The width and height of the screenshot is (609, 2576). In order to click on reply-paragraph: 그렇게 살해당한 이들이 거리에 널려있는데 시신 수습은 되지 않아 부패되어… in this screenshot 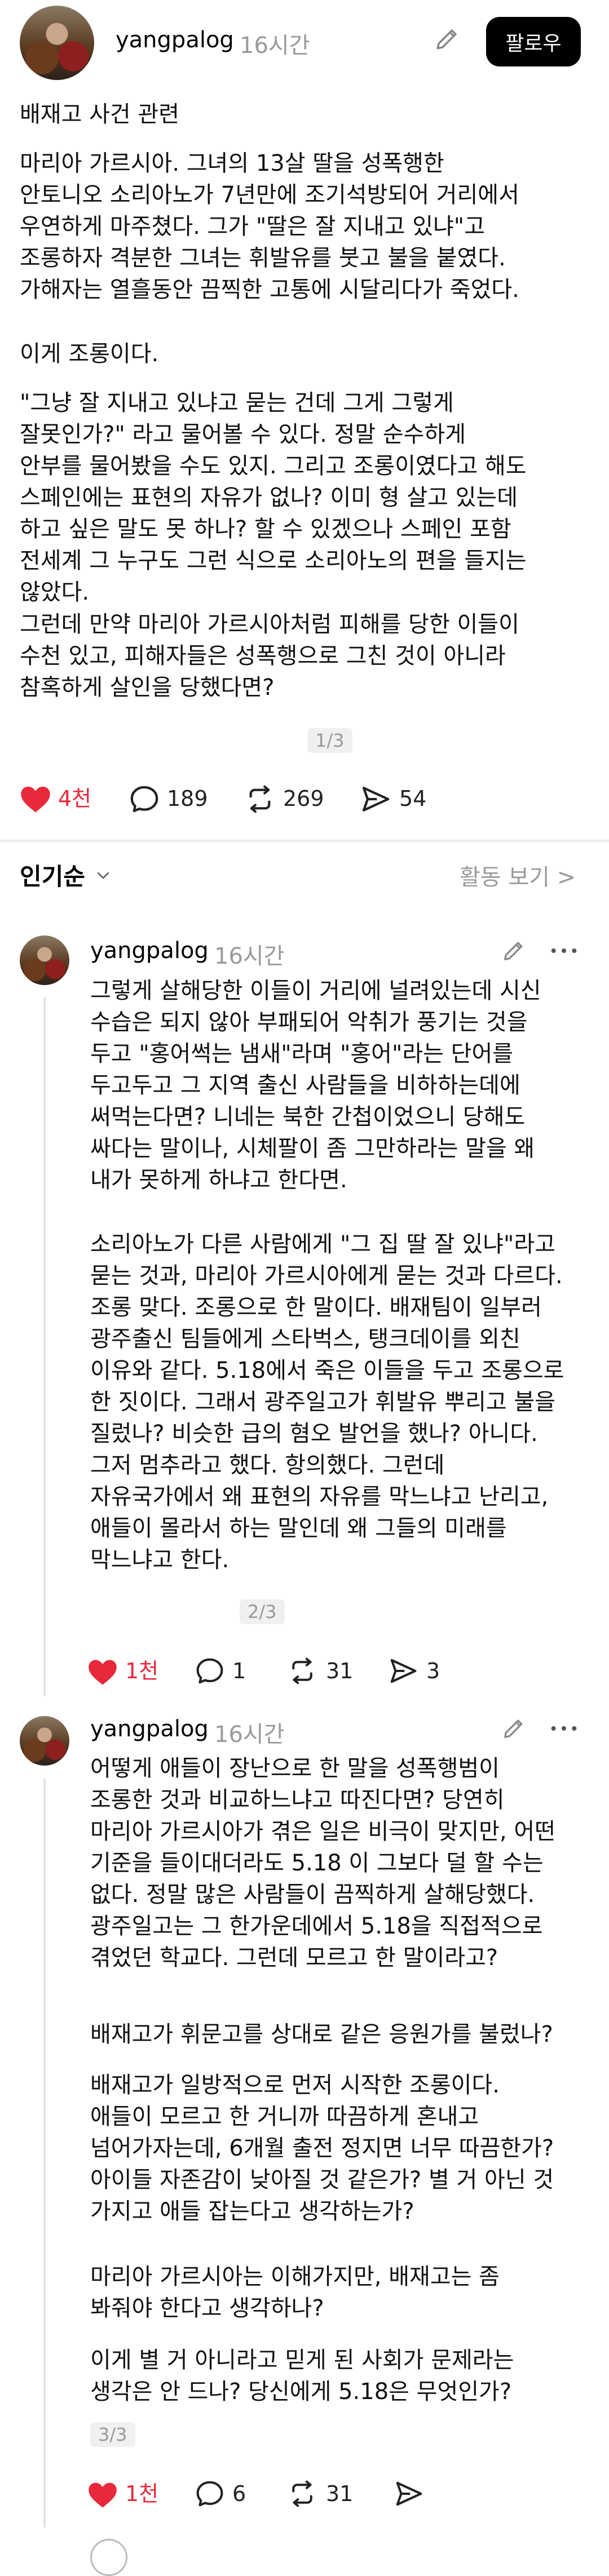, I will do `click(315, 1085)`.